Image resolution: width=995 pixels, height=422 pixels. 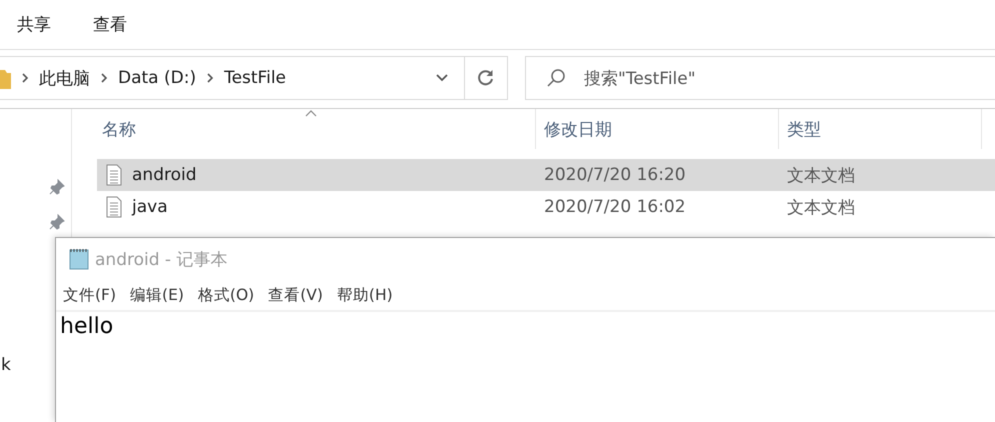 What do you see at coordinates (640, 79) in the screenshot?
I see `search-placeholder: 搜索"TestFile"` at bounding box center [640, 79].